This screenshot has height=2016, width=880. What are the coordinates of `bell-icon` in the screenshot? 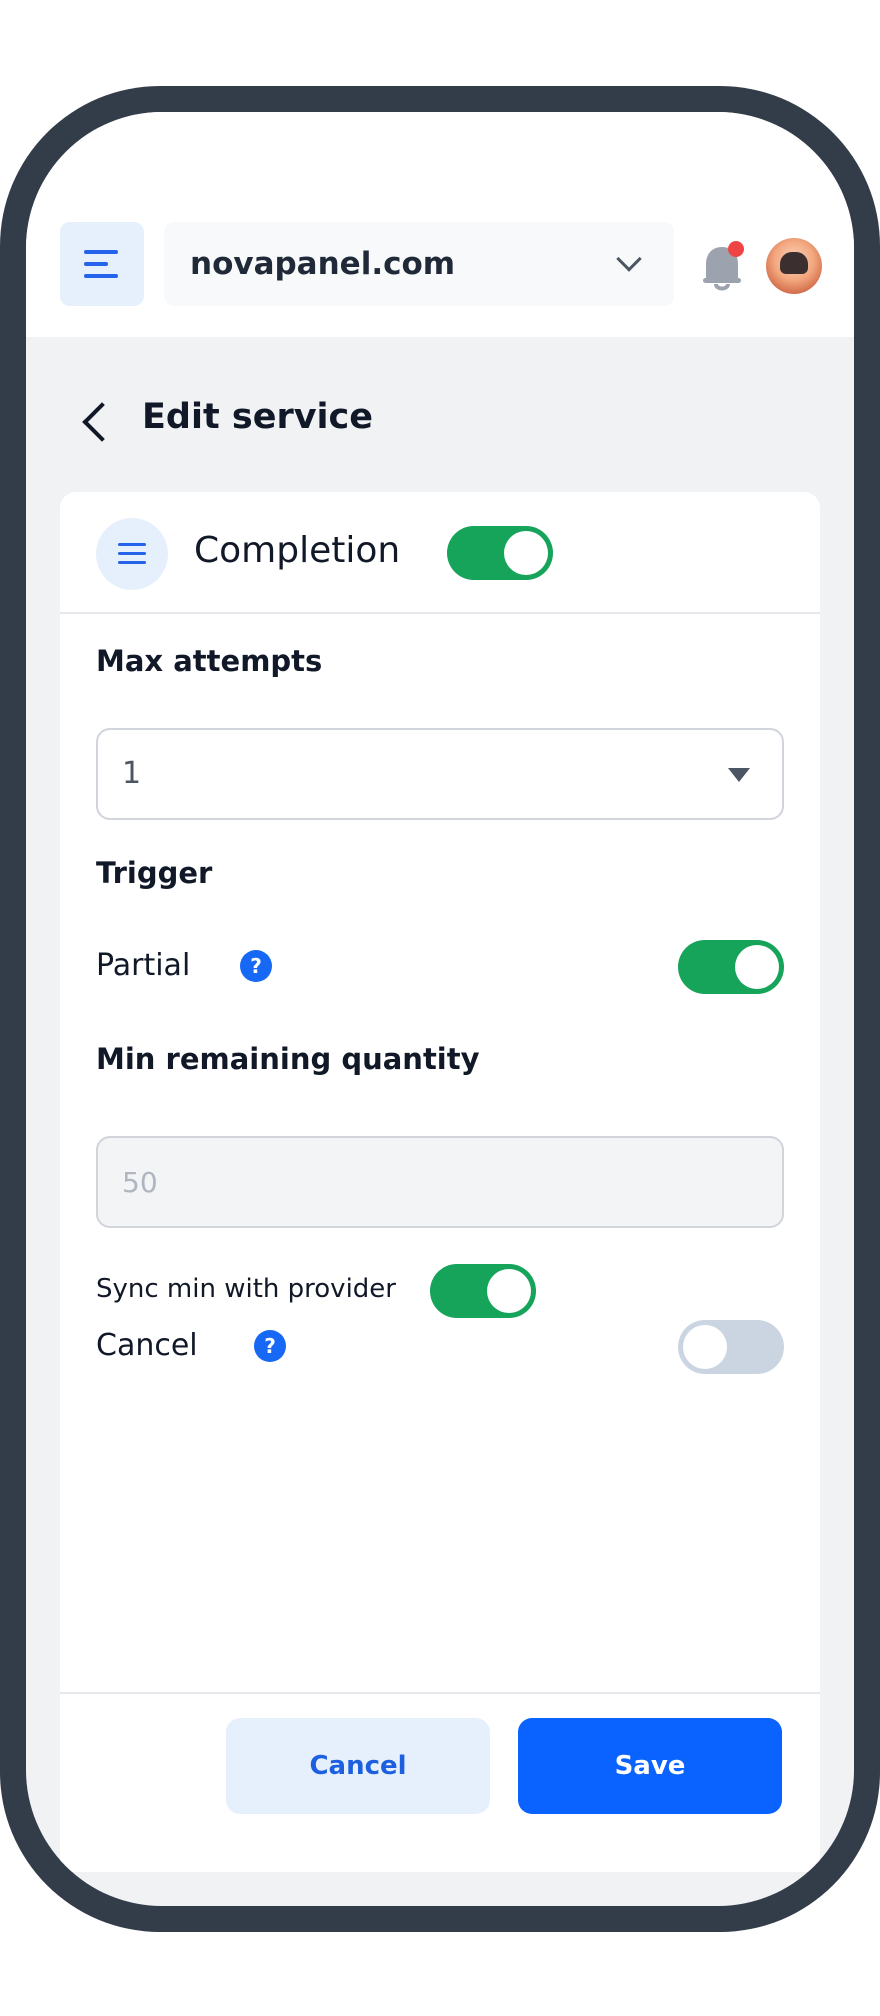 It's located at (723, 266).